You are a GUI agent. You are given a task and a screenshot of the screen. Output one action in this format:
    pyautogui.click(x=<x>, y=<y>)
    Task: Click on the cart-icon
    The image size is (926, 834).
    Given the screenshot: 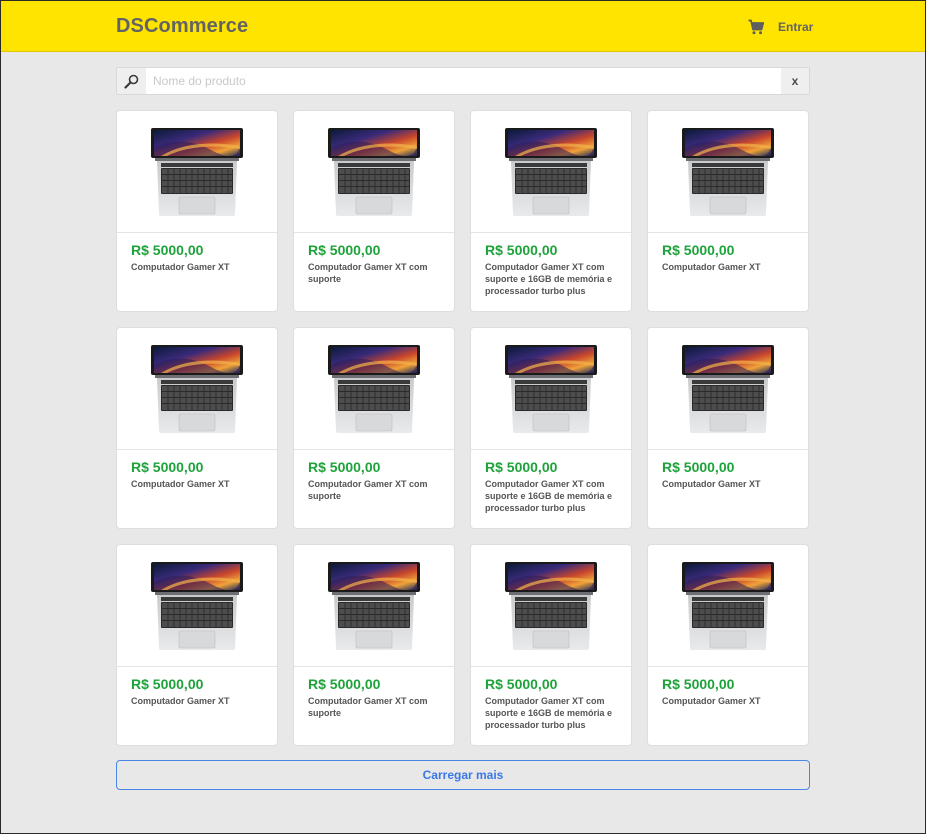 What is the action you would take?
    pyautogui.click(x=756, y=27)
    